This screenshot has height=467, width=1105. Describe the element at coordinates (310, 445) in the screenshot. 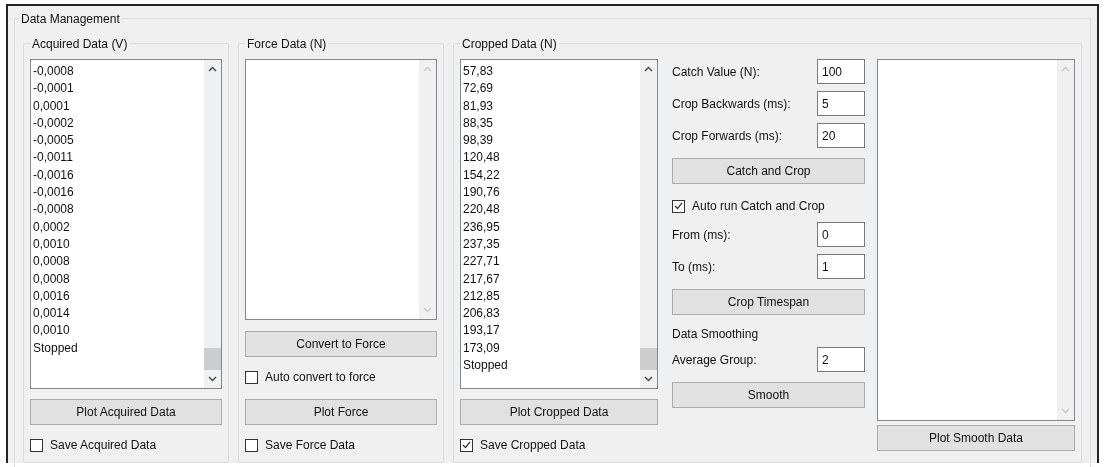

I see `checkbox-label: Save Force Data` at that location.